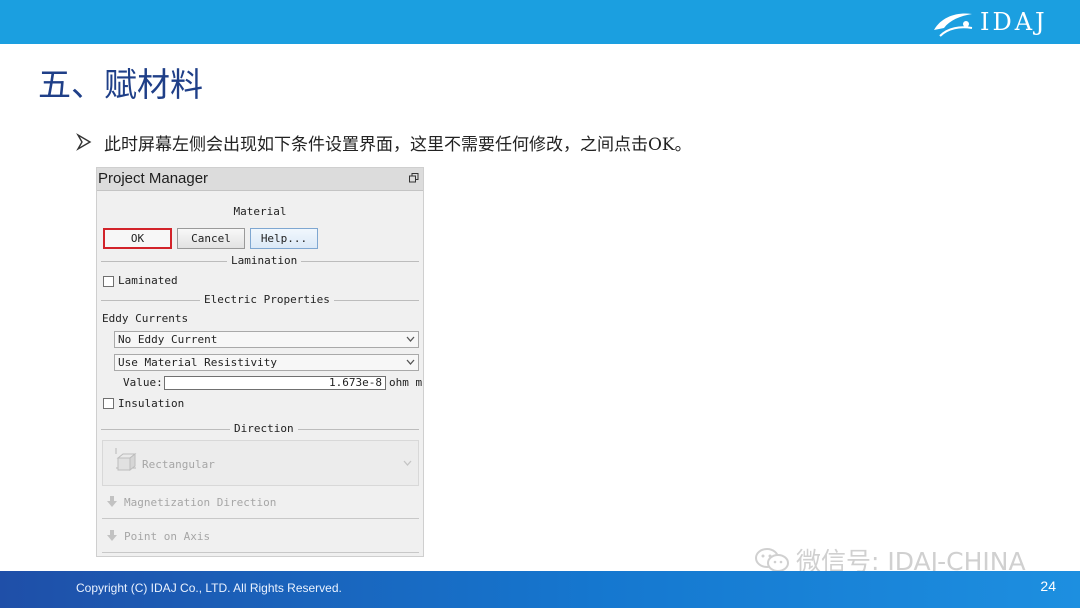 The width and height of the screenshot is (1080, 608). I want to click on arrow-bullet-icon, so click(84, 142).